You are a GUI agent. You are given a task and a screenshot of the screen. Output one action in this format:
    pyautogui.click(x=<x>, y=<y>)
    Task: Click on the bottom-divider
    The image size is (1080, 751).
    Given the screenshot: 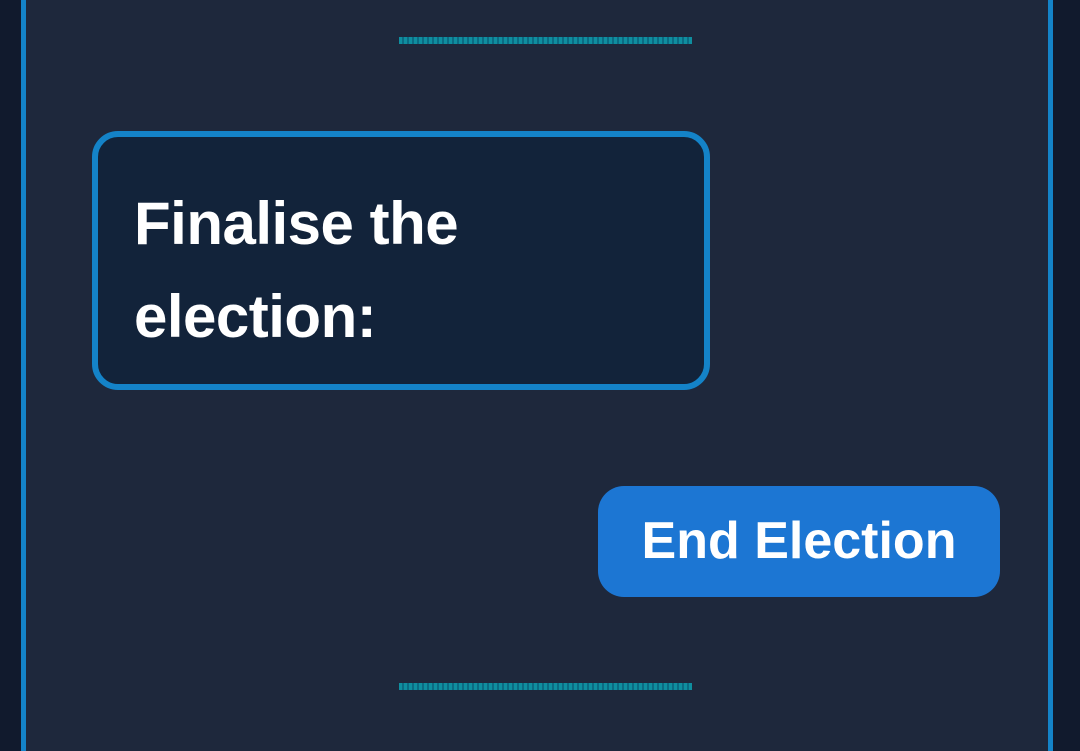 What is the action you would take?
    pyautogui.click(x=545, y=686)
    